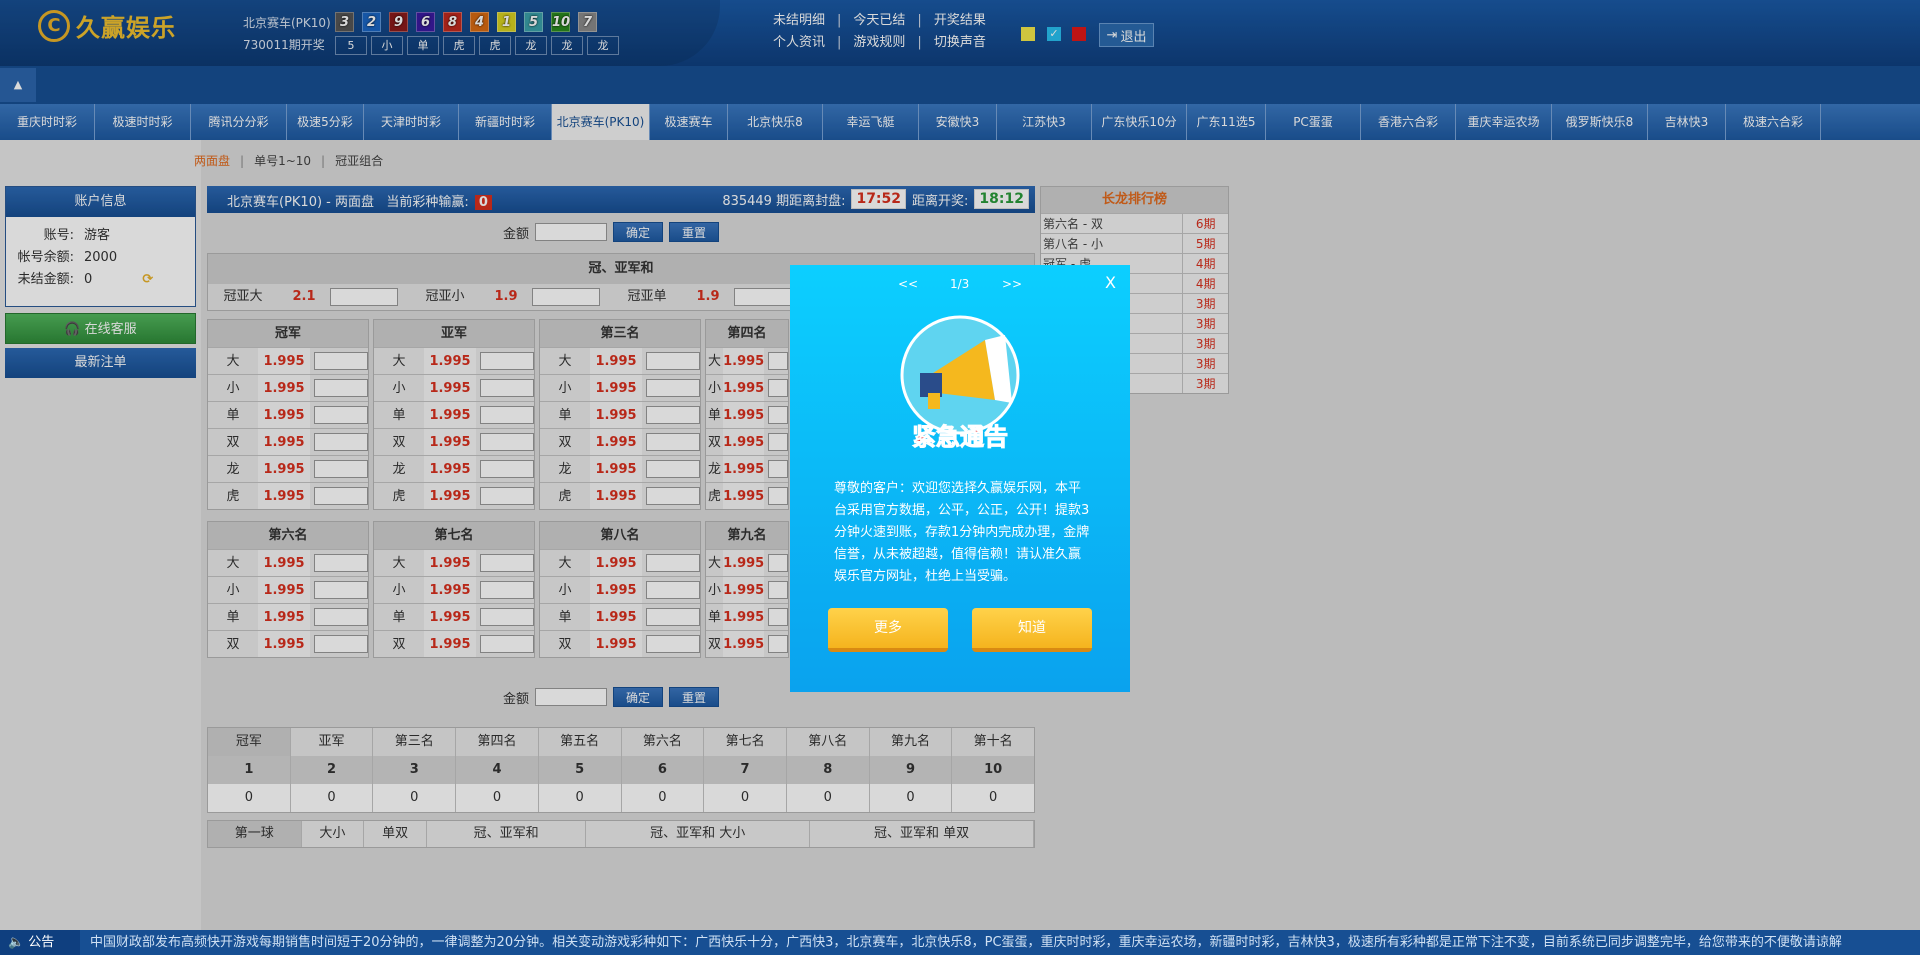 Image resolution: width=1920 pixels, height=955 pixels. Describe the element at coordinates (888, 630) in the screenshot. I see `more-button: 更多` at that location.